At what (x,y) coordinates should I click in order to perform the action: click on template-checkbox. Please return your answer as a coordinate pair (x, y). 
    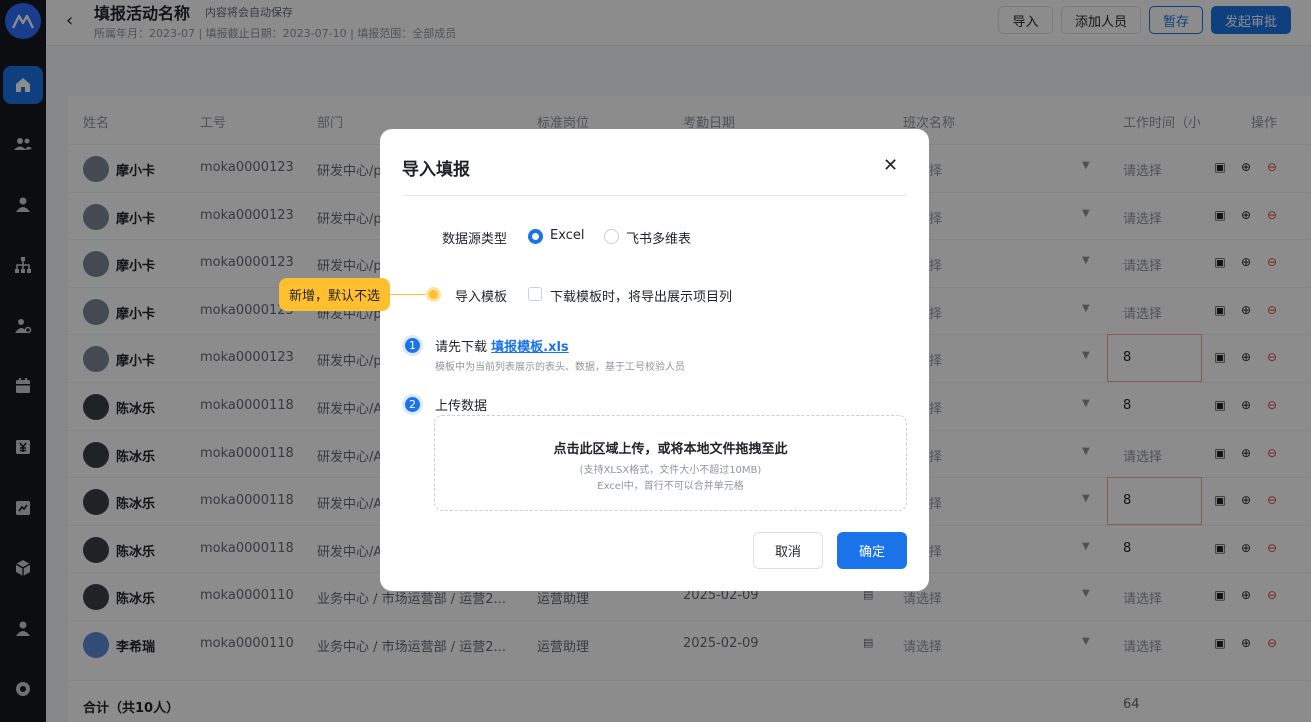
    Looking at the image, I should click on (535, 294).